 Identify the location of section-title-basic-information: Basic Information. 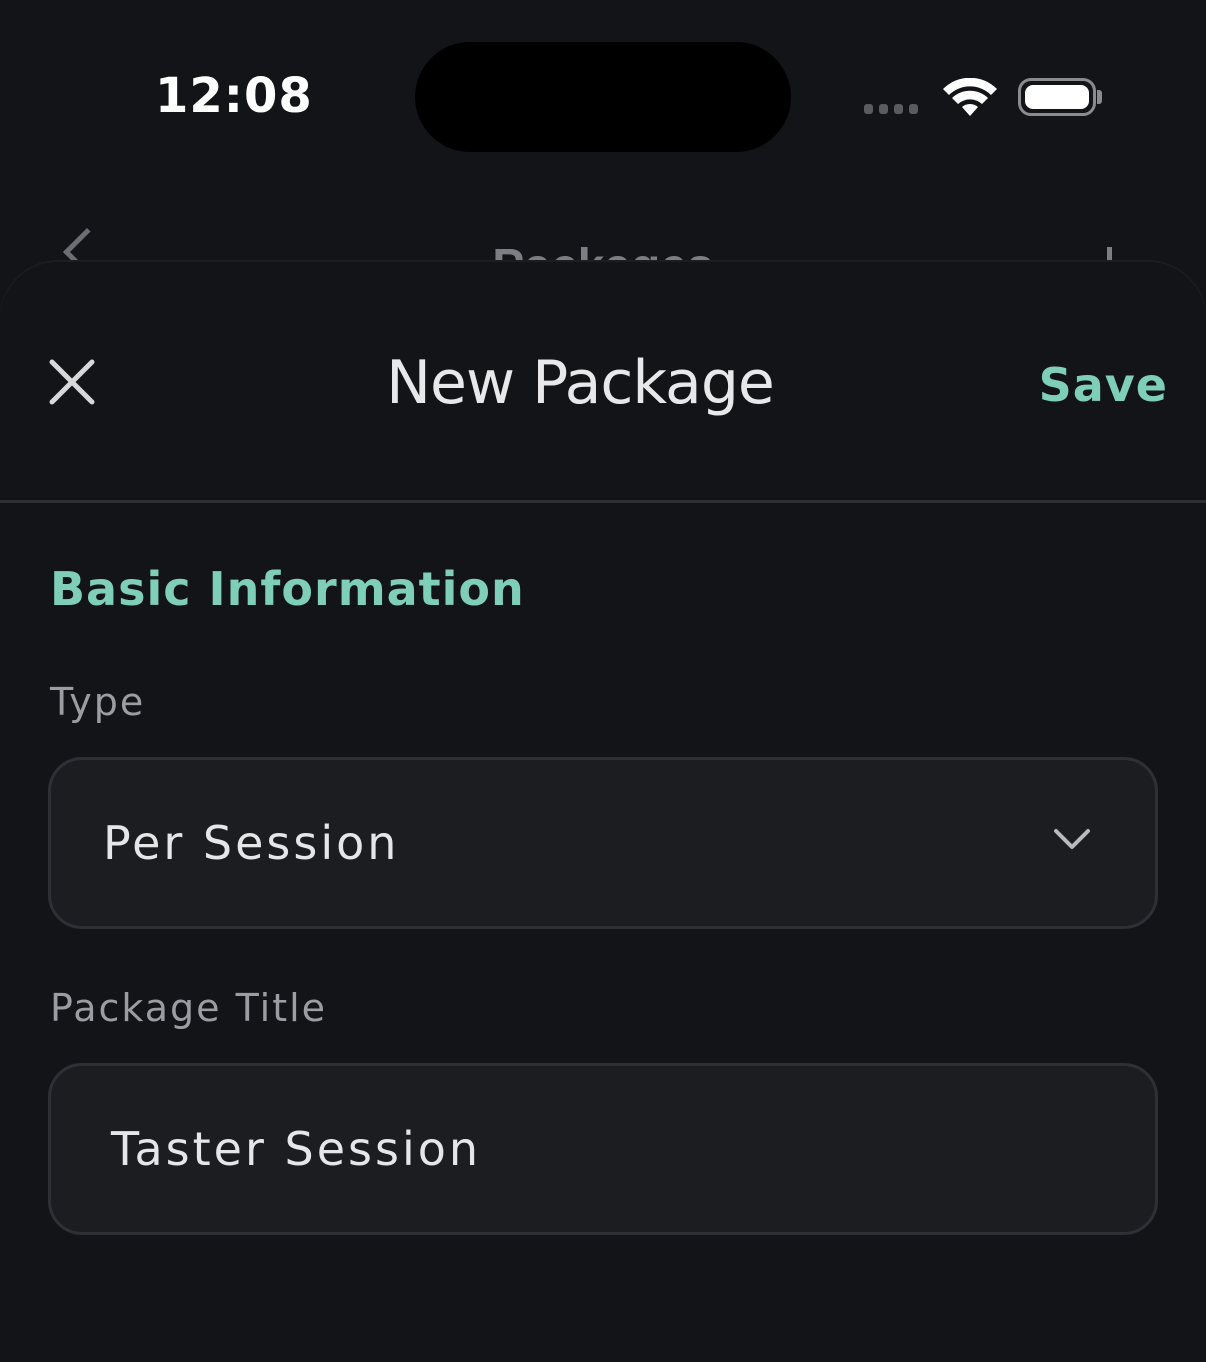
(287, 589).